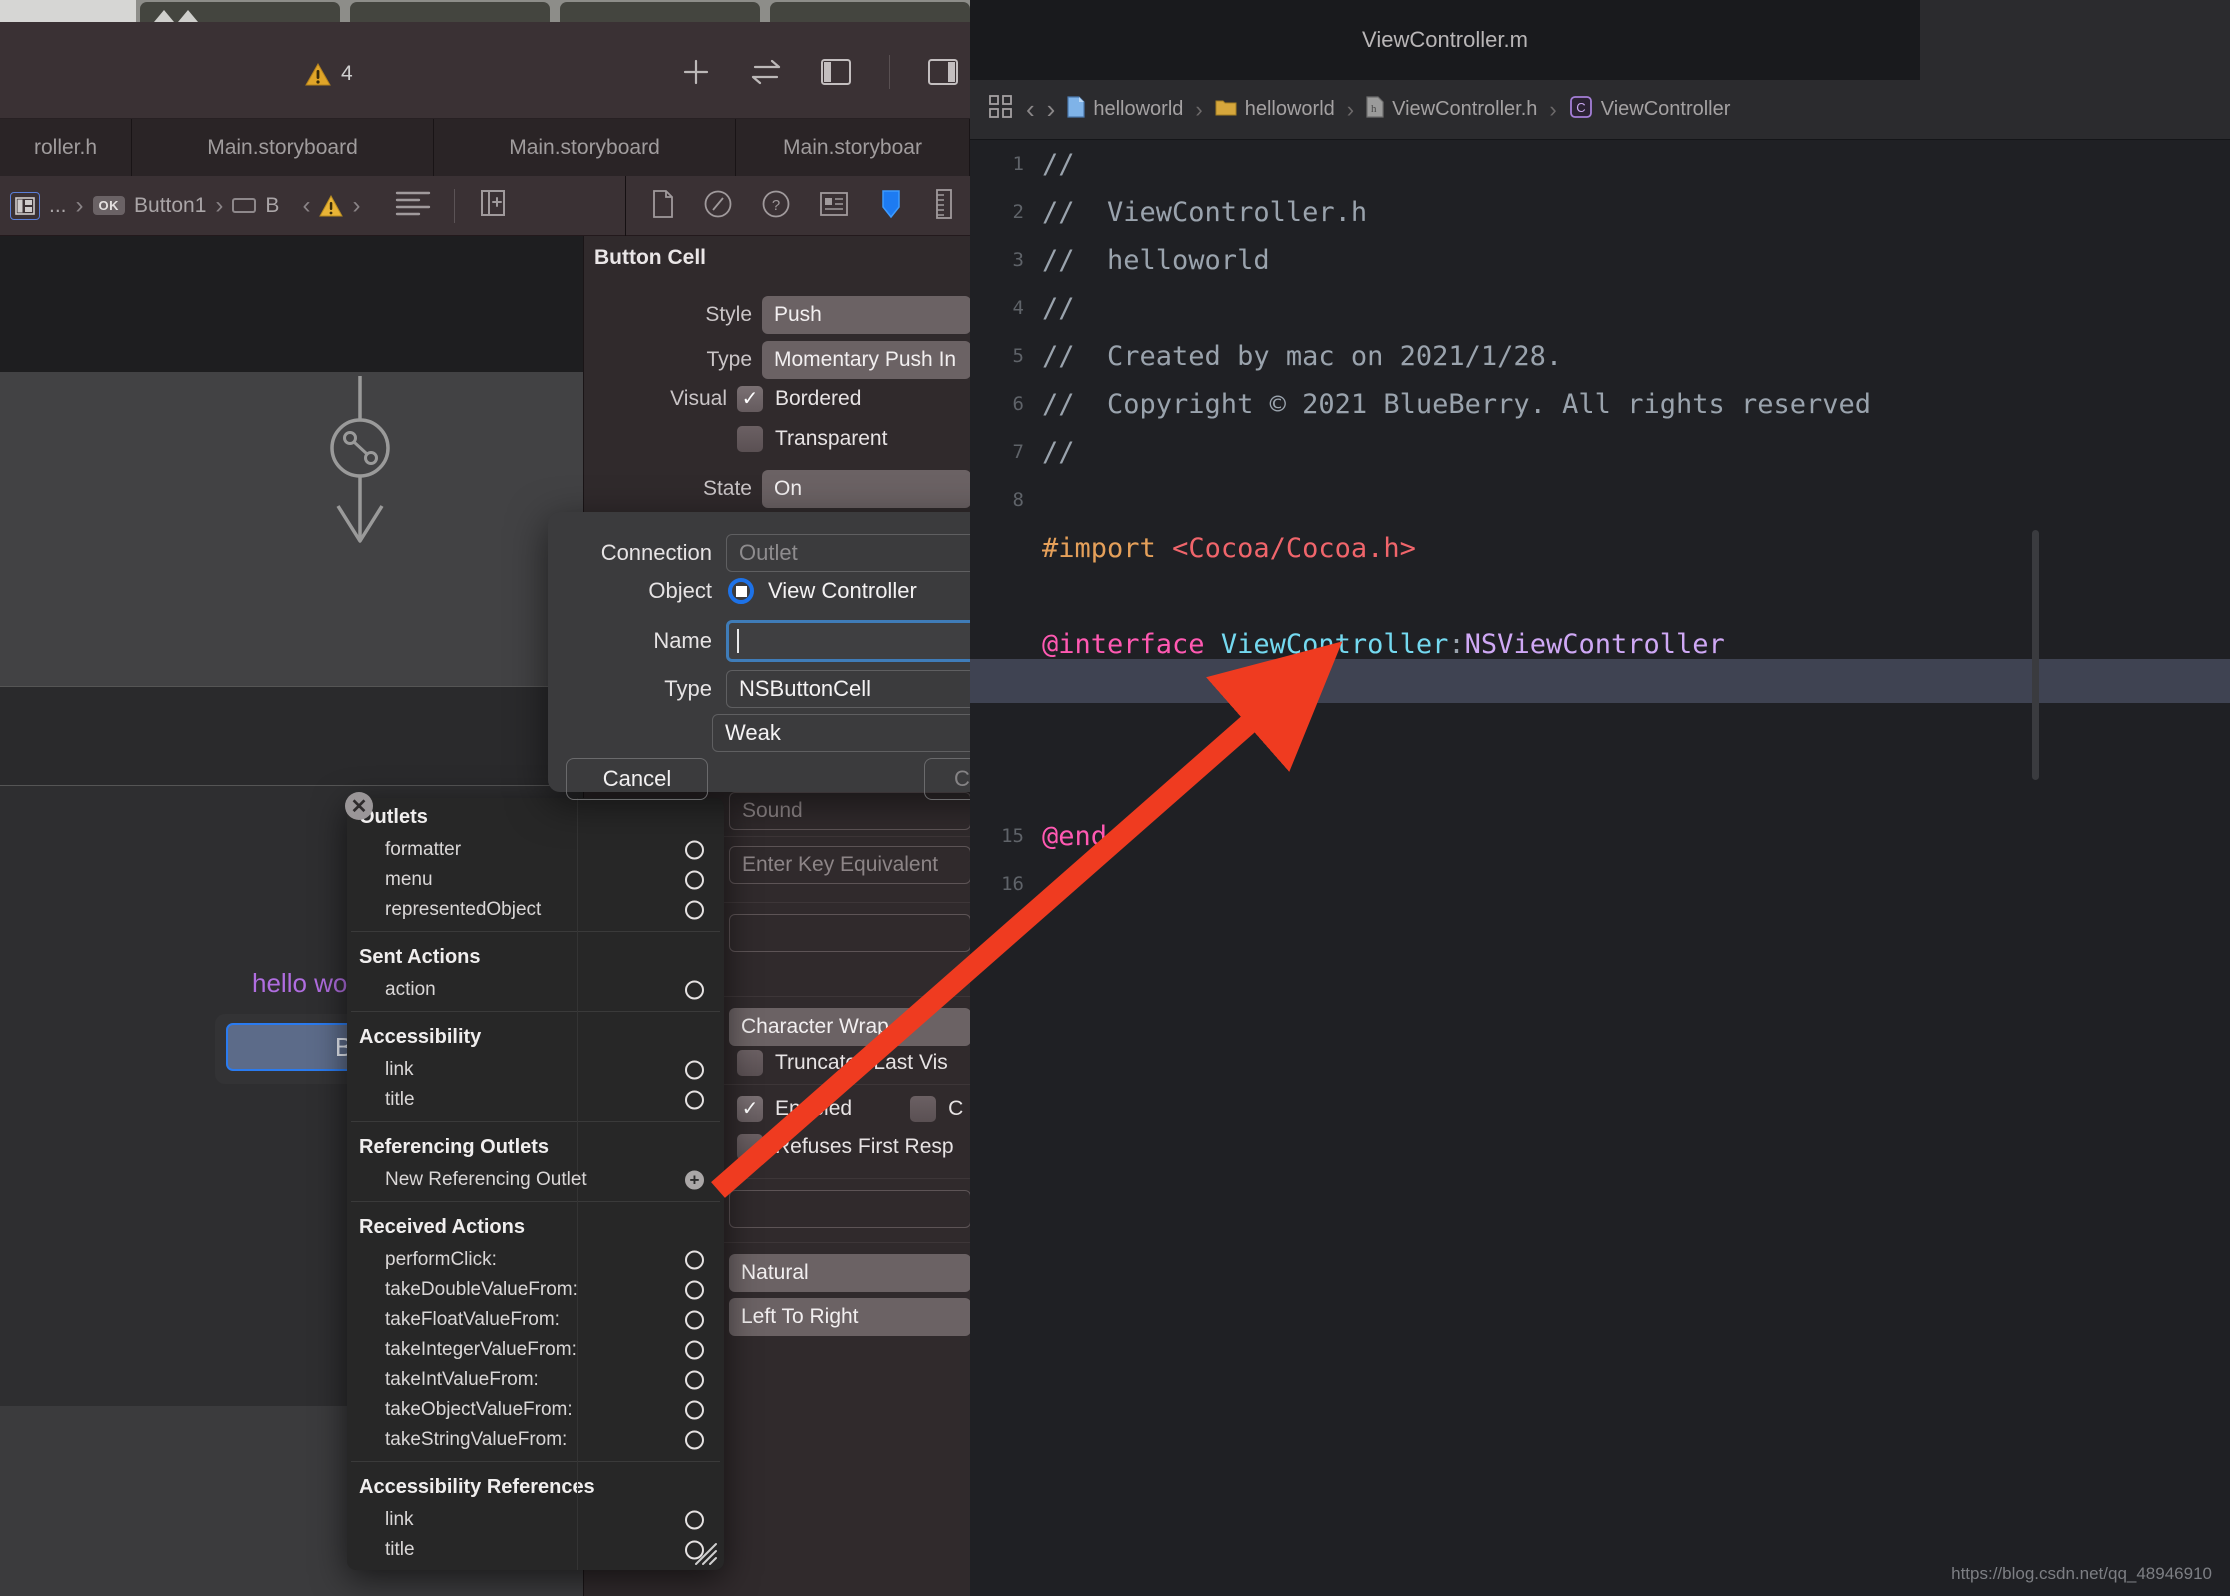  What do you see at coordinates (1125, 110) in the screenshot?
I see `breadcrumb-project: helloworld` at bounding box center [1125, 110].